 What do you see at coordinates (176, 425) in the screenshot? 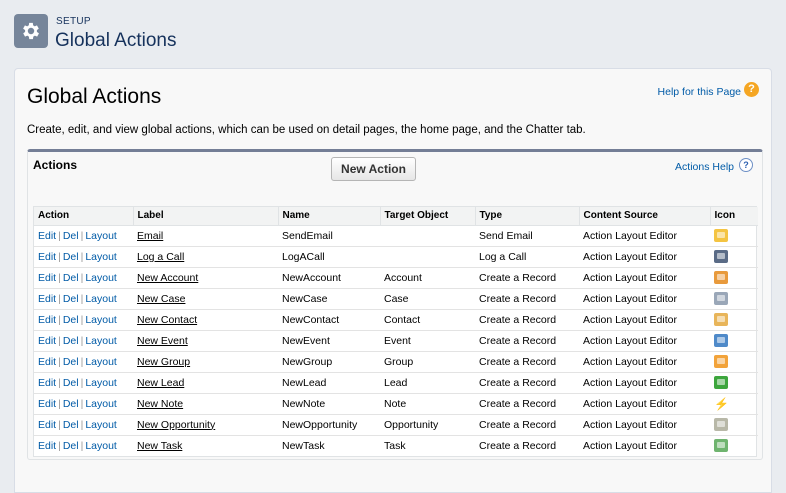
I see `action-label-link: New Opportunity` at bounding box center [176, 425].